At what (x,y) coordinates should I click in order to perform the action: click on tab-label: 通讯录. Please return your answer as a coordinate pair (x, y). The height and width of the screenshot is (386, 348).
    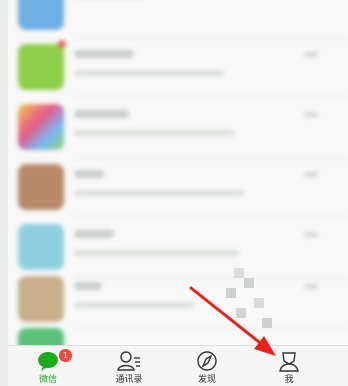
    Looking at the image, I should click on (129, 380).